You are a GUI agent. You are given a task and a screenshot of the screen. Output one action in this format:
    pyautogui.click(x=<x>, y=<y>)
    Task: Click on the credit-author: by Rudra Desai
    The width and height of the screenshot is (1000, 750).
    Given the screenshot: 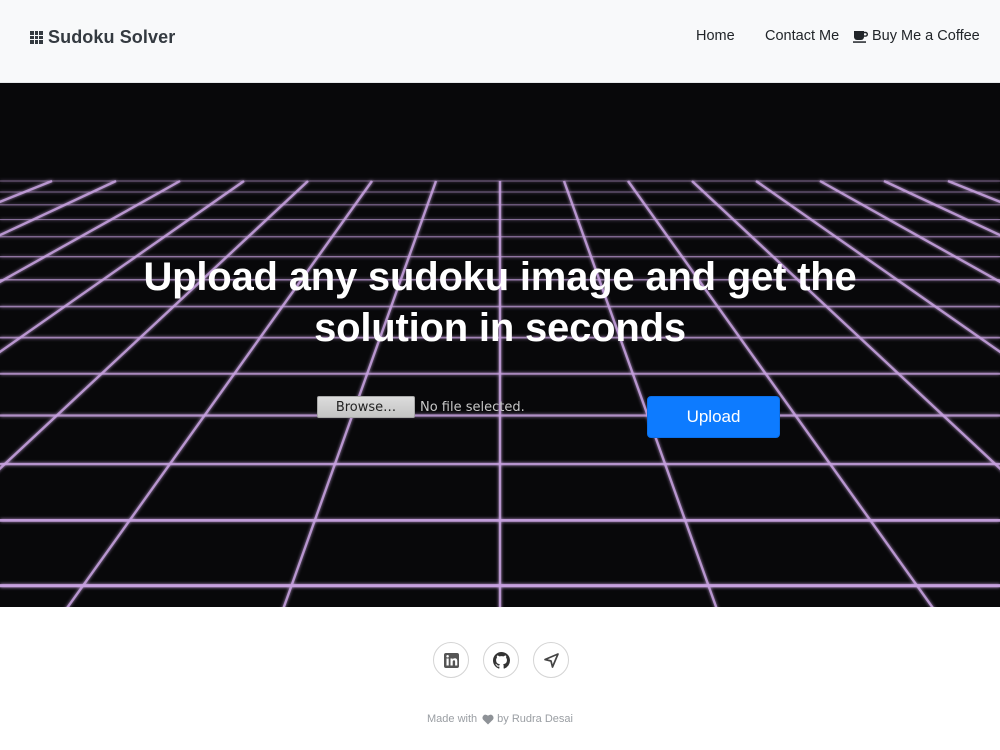 What is the action you would take?
    pyautogui.click(x=535, y=719)
    